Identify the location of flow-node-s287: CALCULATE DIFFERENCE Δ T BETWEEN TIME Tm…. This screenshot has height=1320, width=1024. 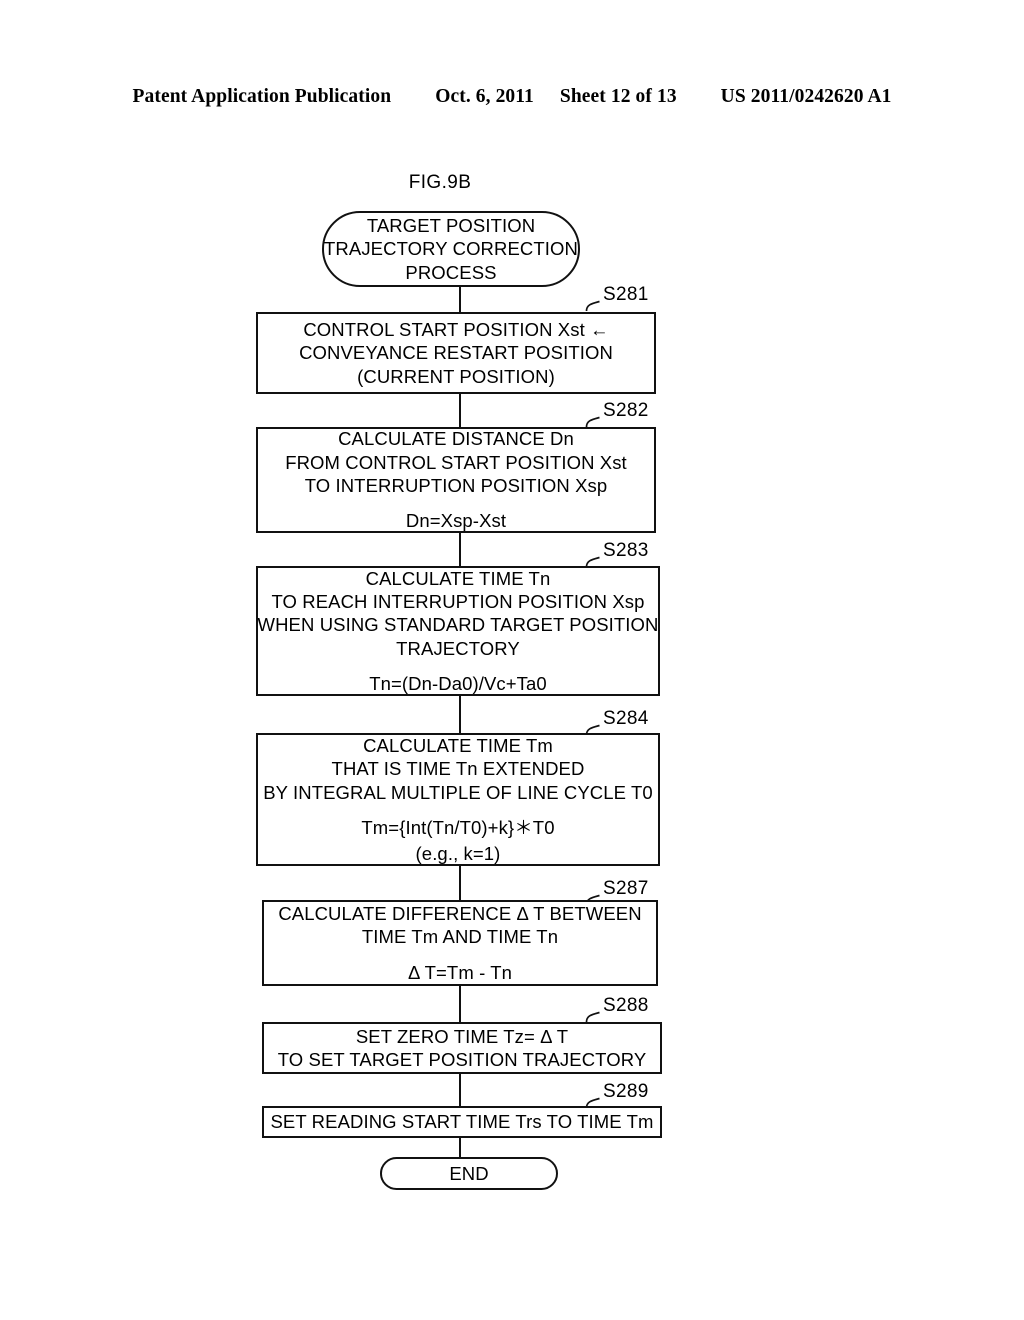
(460, 943).